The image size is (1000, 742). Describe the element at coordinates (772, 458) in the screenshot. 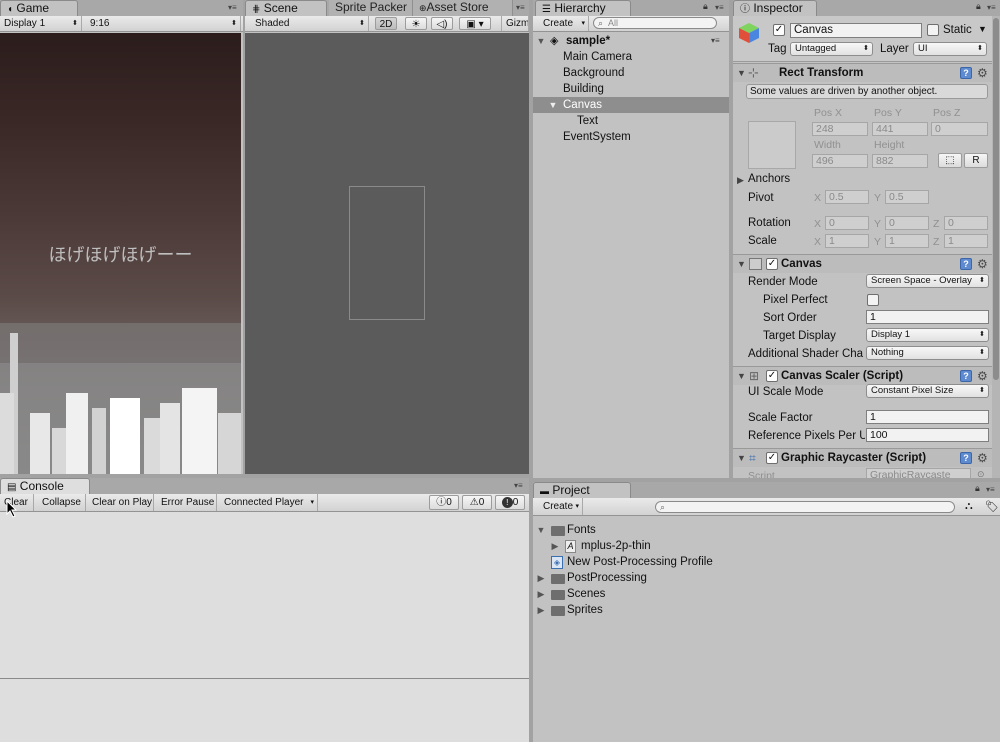

I see `graphic-raycaster-enabled-checkbox: ✓` at that location.